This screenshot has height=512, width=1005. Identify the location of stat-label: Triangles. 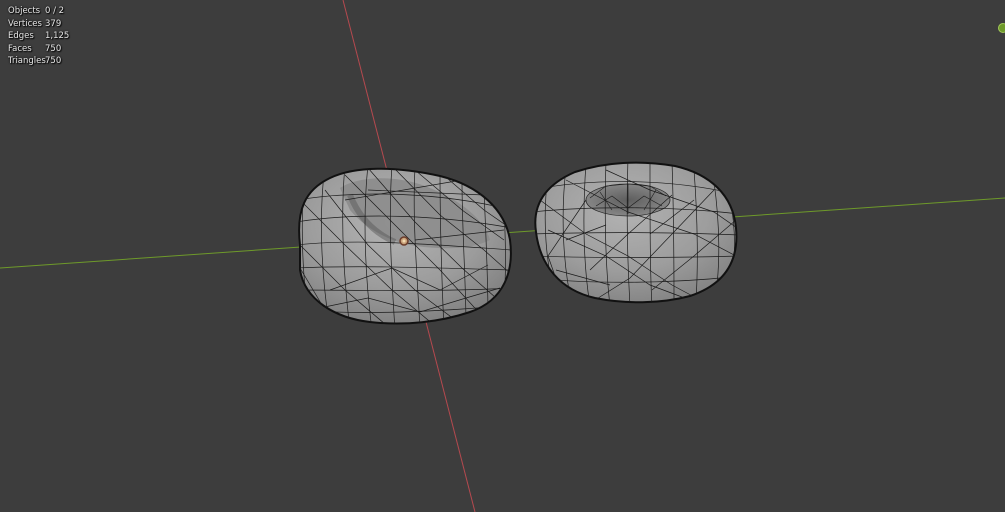
(27, 61).